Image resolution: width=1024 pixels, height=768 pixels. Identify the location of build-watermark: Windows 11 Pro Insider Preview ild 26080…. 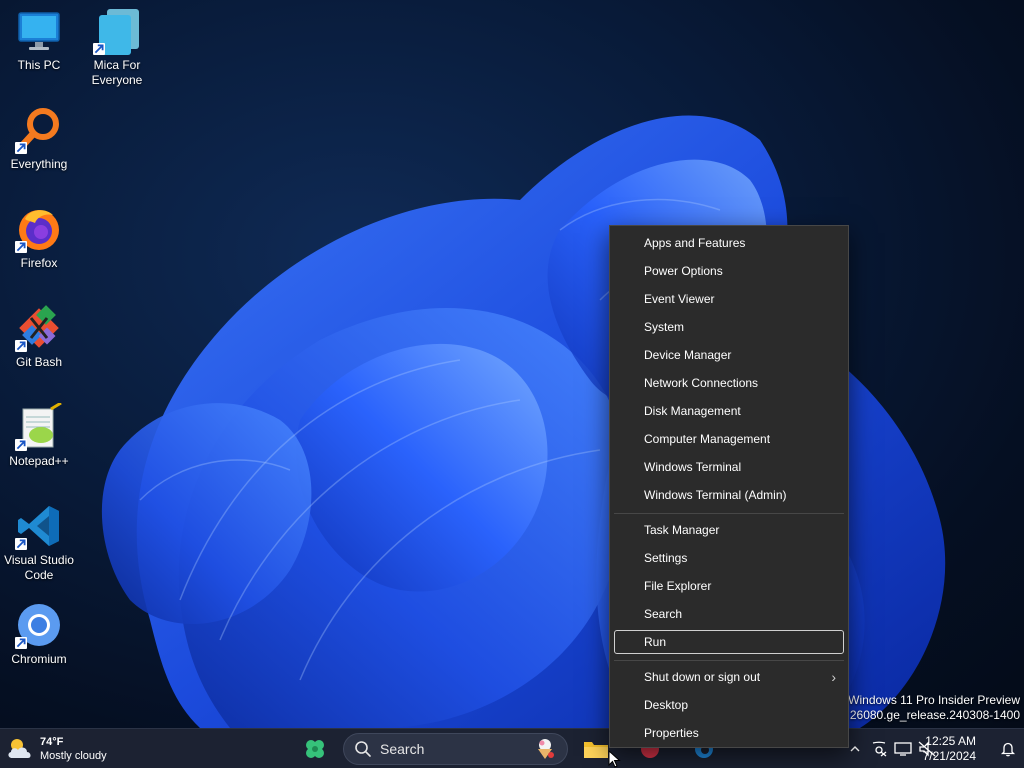
(928, 708).